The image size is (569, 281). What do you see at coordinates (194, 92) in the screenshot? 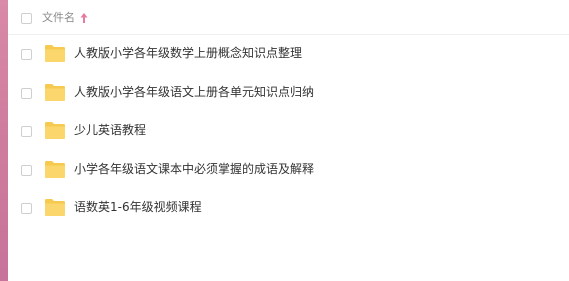
I see `file-name: 人教版小学各年级语文上册各单元知识点归纳` at bounding box center [194, 92].